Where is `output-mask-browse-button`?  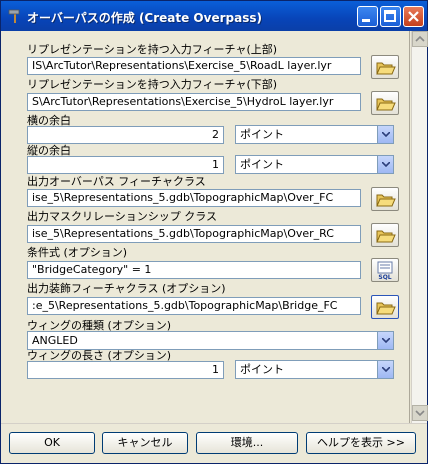
output-mask-browse-button is located at coordinates (385, 235).